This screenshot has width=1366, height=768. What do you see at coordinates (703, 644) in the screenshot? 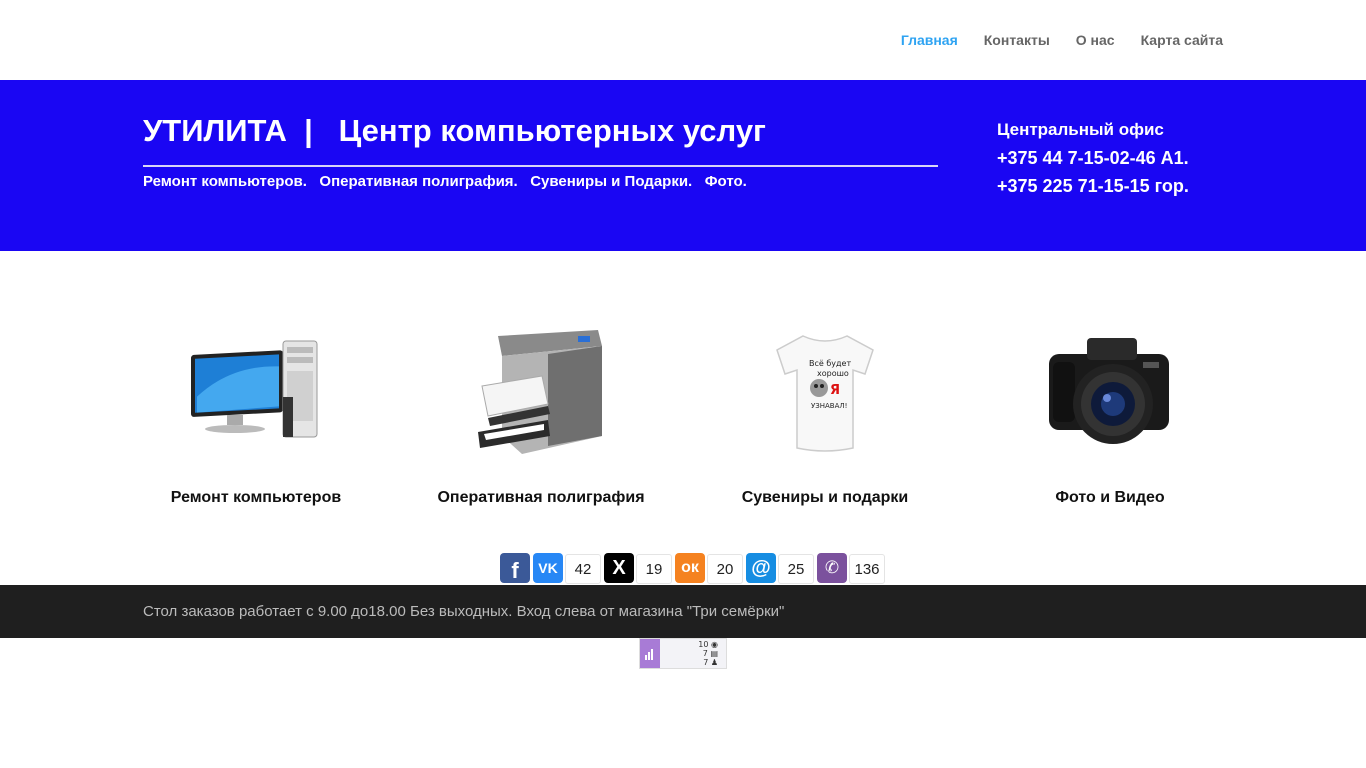
I see `counter-views: 10` at bounding box center [703, 644].